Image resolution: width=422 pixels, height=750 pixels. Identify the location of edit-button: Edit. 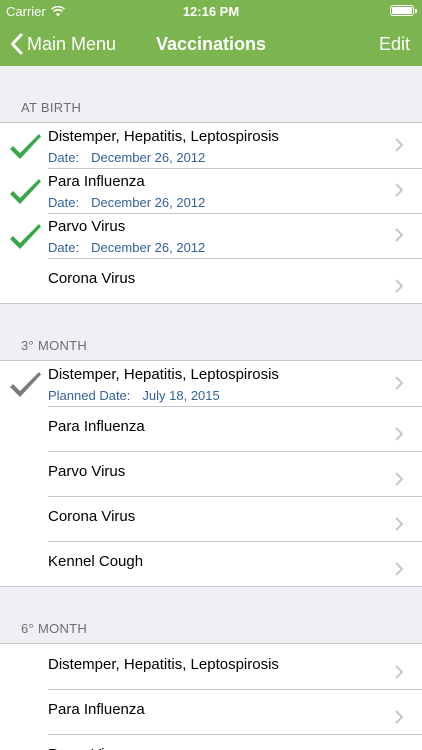
(394, 44).